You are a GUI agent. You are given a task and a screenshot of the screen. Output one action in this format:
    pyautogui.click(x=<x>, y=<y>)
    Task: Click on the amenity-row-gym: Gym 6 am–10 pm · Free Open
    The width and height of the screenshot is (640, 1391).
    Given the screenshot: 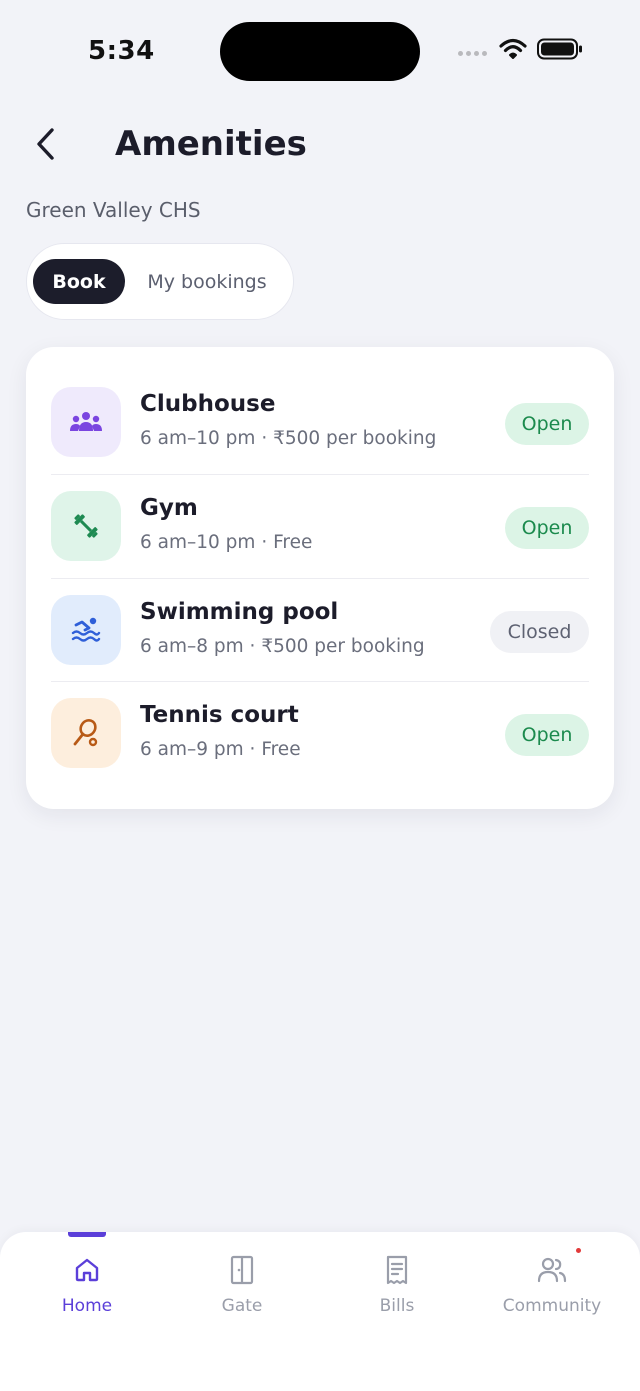 What is the action you would take?
    pyautogui.click(x=320, y=527)
    